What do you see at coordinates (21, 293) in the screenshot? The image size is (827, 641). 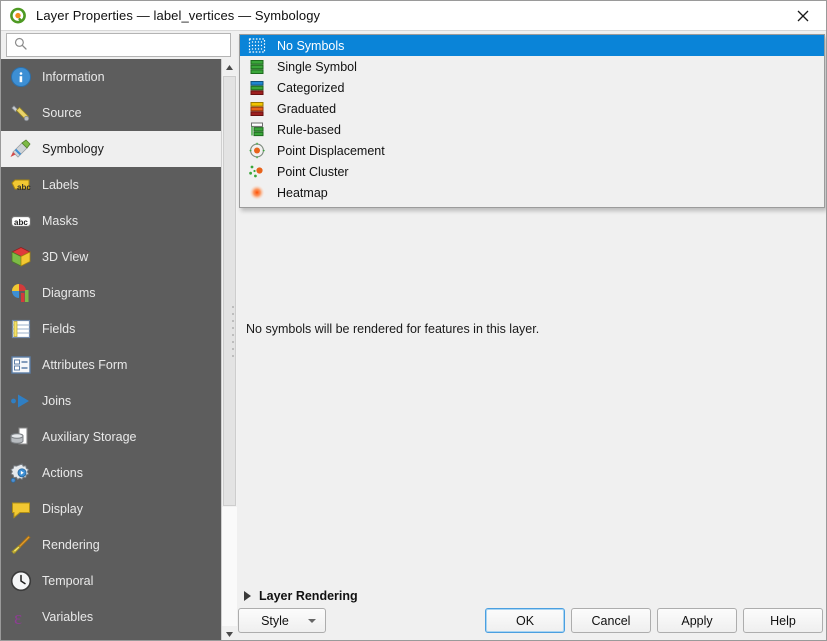 I see `diagrams-chart-icon` at bounding box center [21, 293].